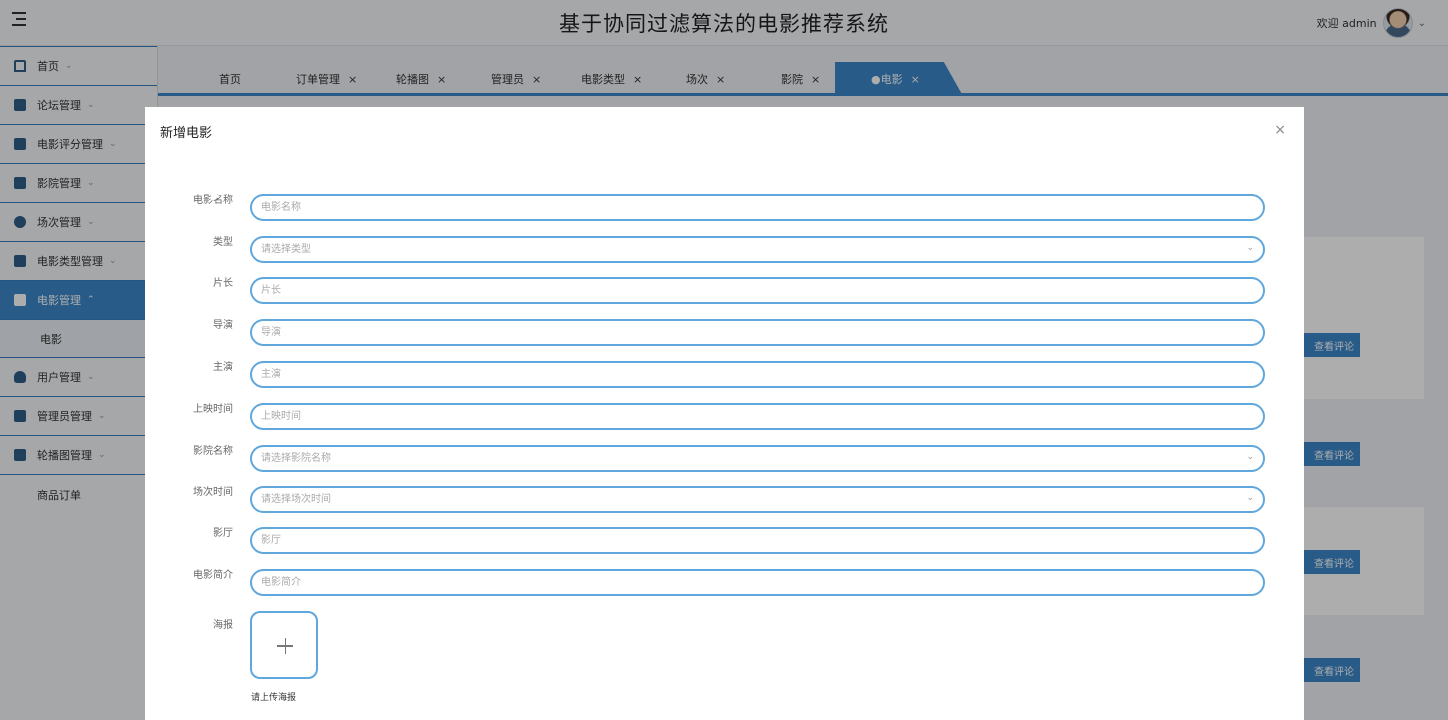 This screenshot has height=720, width=1448. What do you see at coordinates (284, 645) in the screenshot?
I see `poster-upload-button` at bounding box center [284, 645].